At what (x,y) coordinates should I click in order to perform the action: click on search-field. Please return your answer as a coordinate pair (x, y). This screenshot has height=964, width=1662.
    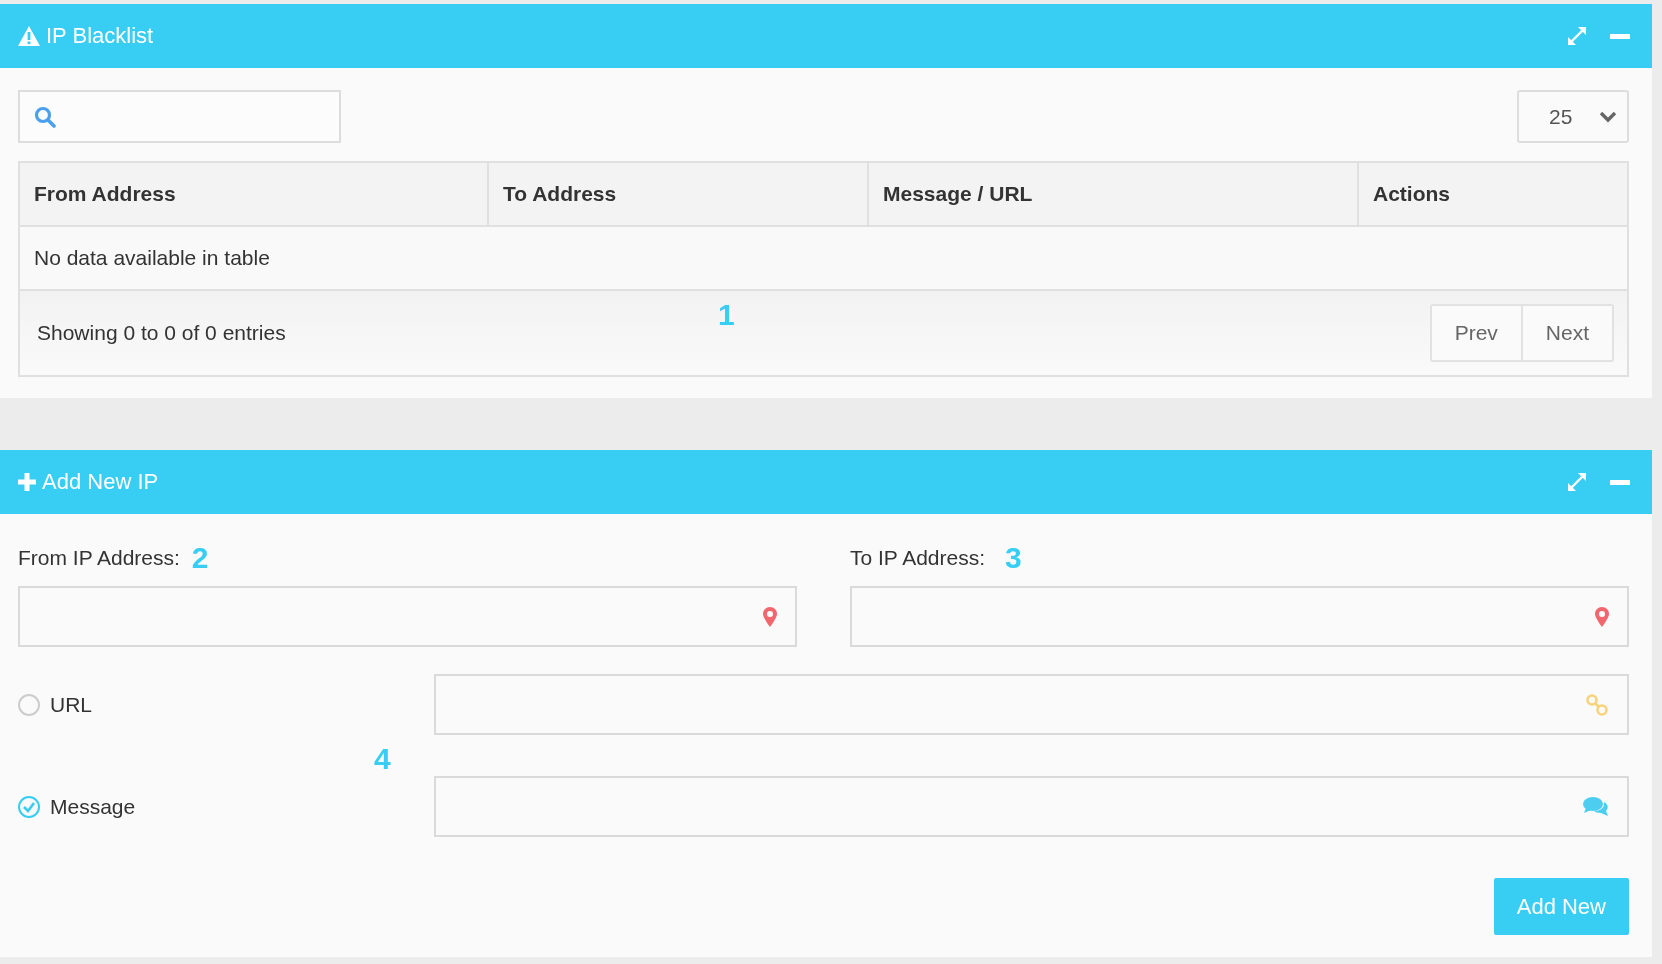
    Looking at the image, I should click on (179, 116).